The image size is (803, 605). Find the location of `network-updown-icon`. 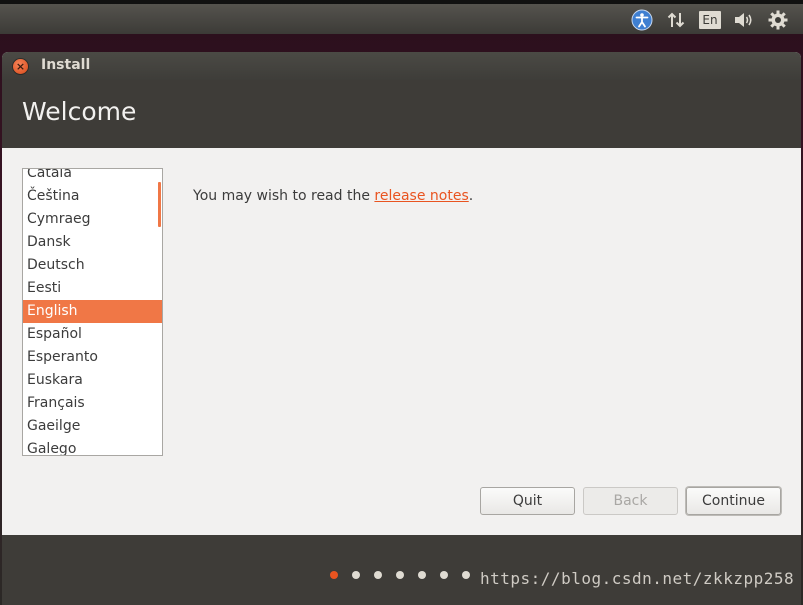

network-updown-icon is located at coordinates (676, 20).